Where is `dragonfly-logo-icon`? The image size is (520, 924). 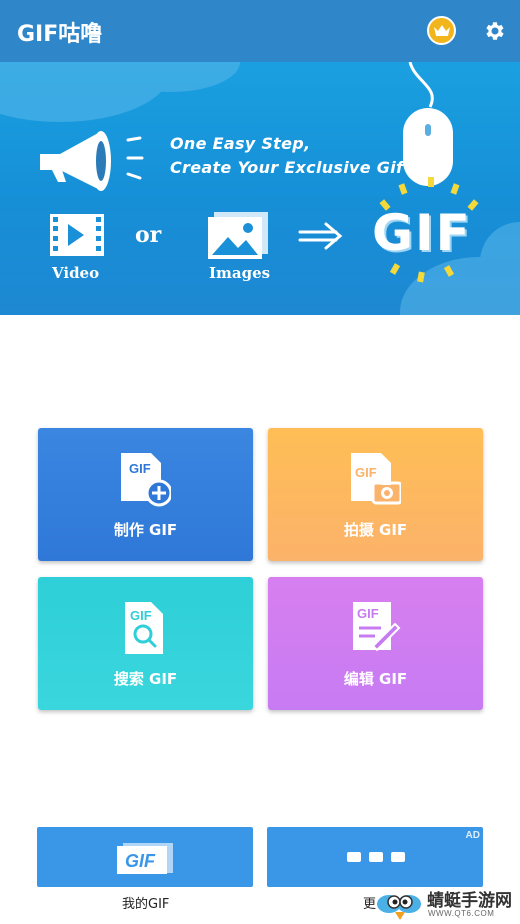
dragonfly-logo-icon is located at coordinates (399, 907).